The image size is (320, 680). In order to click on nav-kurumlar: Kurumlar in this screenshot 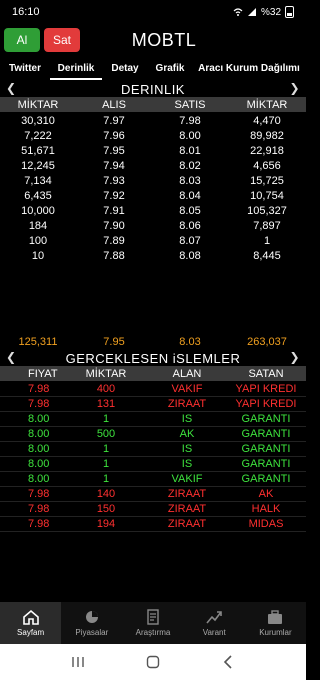, I will do `click(275, 623)`.